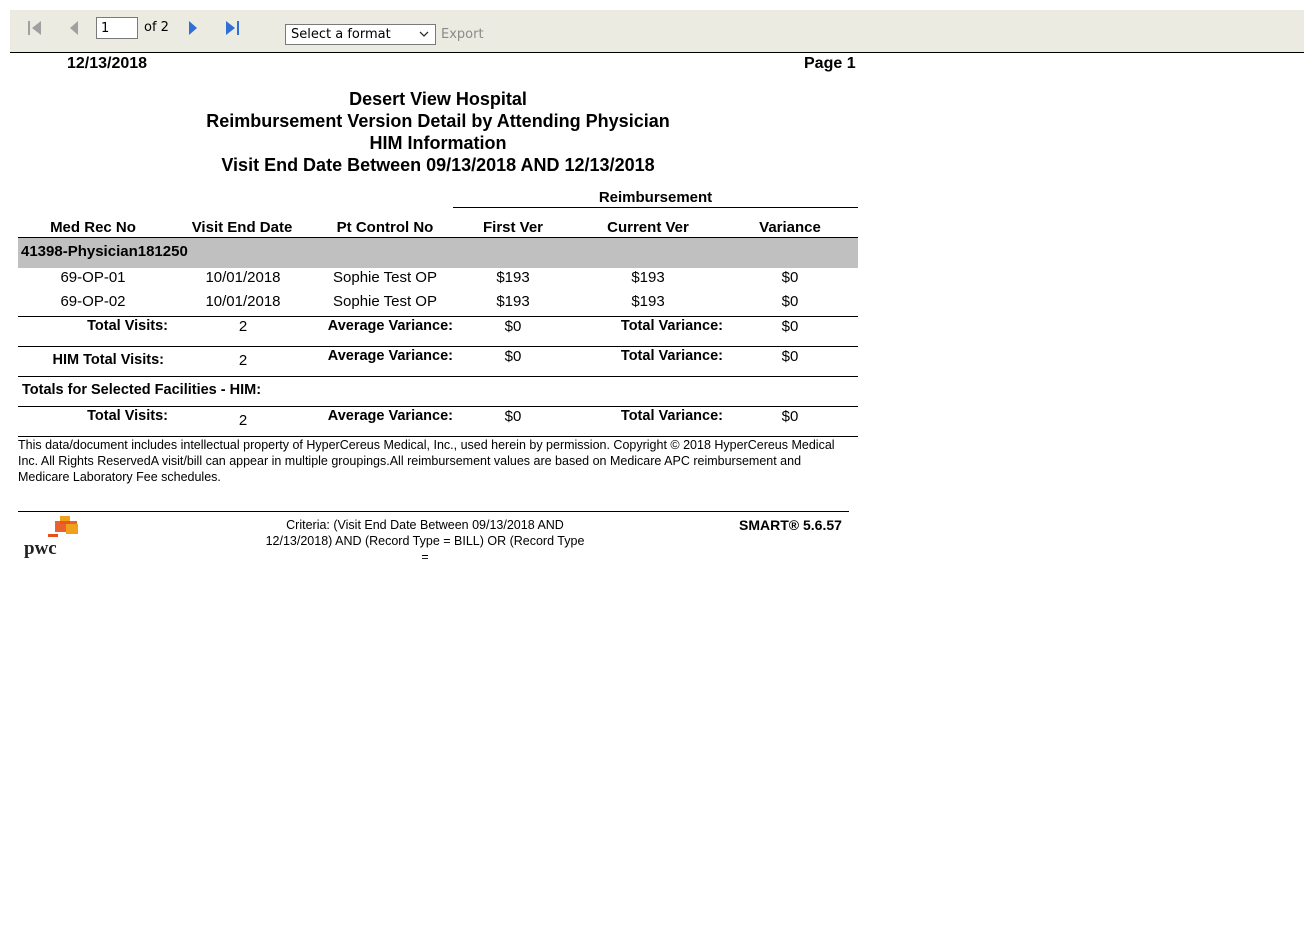 The image size is (1312, 937). What do you see at coordinates (648, 227) in the screenshot?
I see `col-header-current-ver: Current Ver` at bounding box center [648, 227].